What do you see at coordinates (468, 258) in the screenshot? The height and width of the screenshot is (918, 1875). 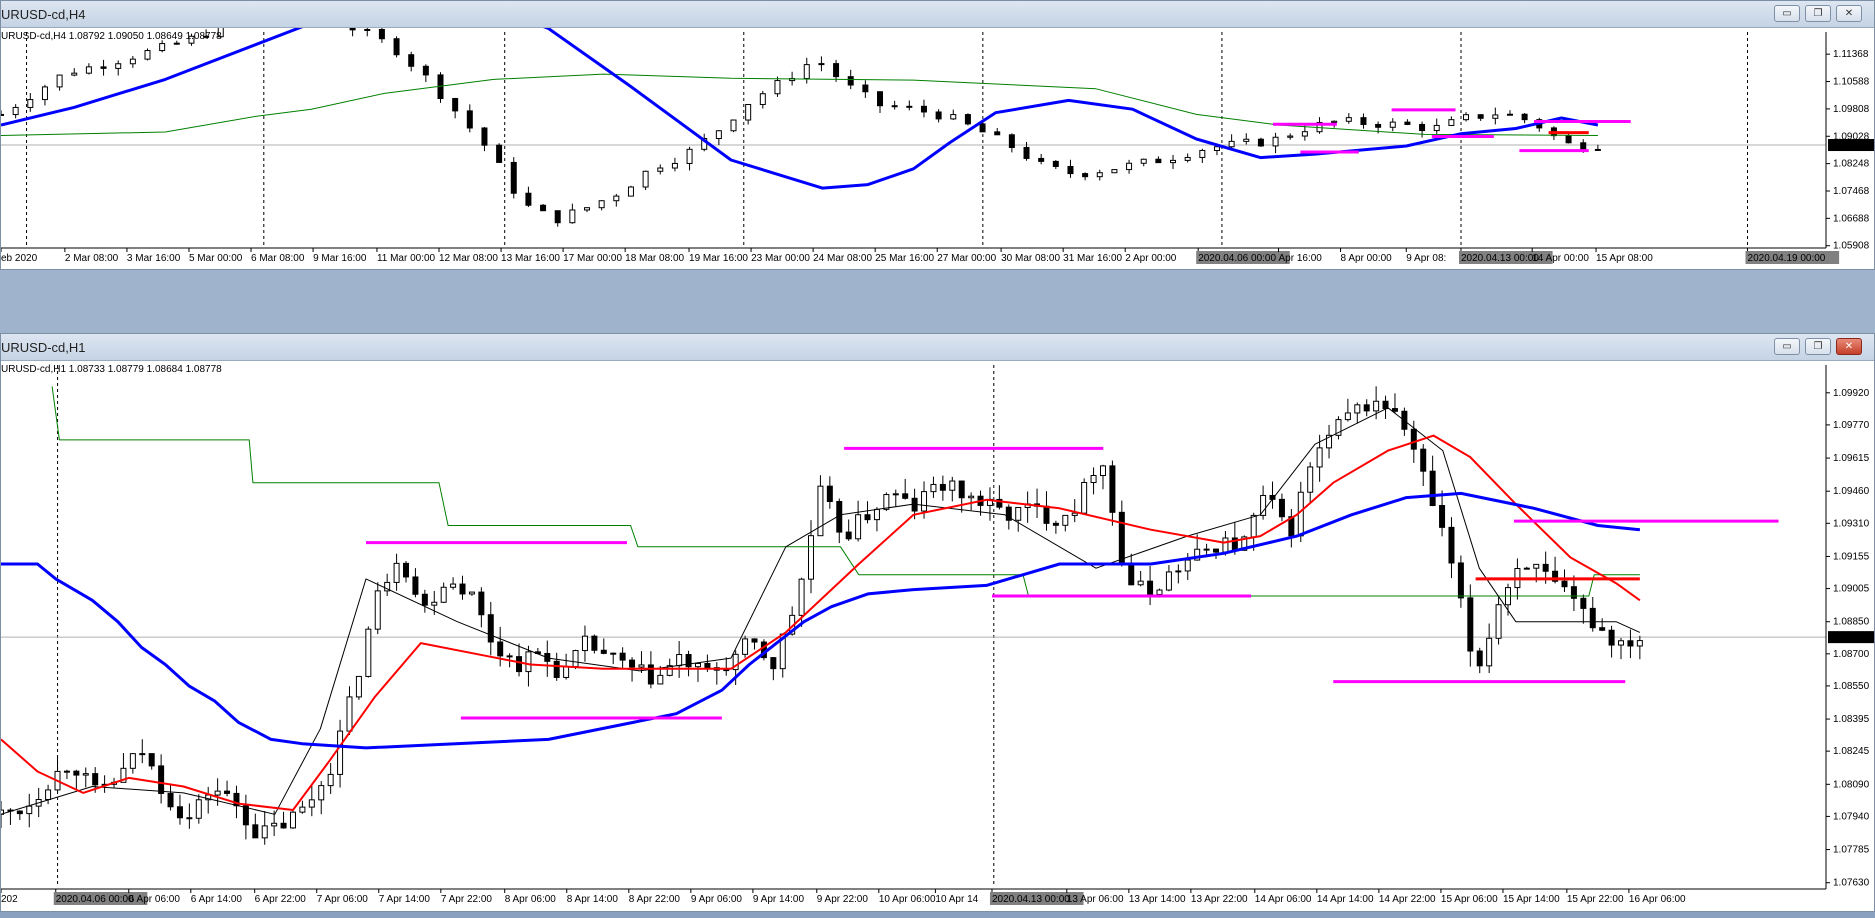 I see `time-tick-label: 12 Mar 08:00` at bounding box center [468, 258].